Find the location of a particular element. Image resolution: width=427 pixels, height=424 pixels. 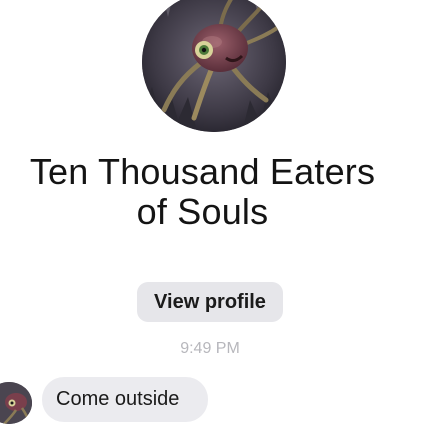

contact-avatar is located at coordinates (214, 66).